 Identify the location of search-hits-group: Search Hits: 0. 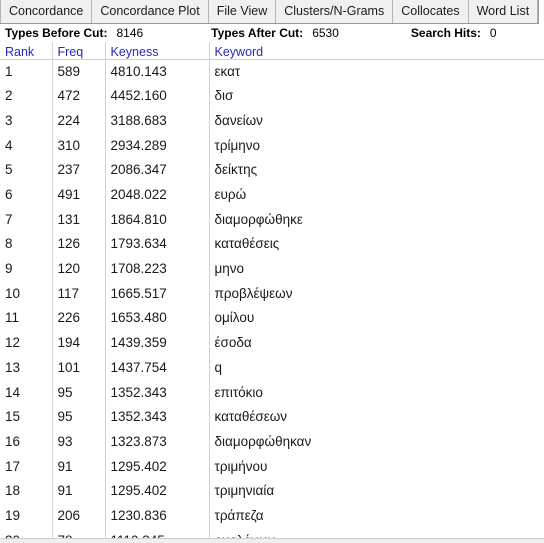
(454, 33).